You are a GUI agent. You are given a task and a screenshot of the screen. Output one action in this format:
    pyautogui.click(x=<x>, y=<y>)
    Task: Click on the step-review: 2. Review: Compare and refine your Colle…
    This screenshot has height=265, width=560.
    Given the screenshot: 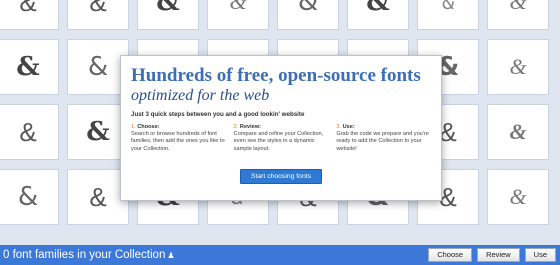 What is the action you would take?
    pyautogui.click(x=281, y=138)
    